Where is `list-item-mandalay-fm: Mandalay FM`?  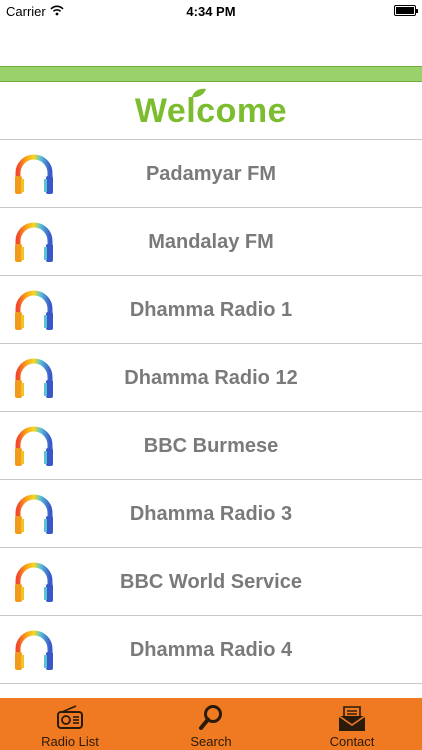 list-item-mandalay-fm: Mandalay FM is located at coordinates (211, 242).